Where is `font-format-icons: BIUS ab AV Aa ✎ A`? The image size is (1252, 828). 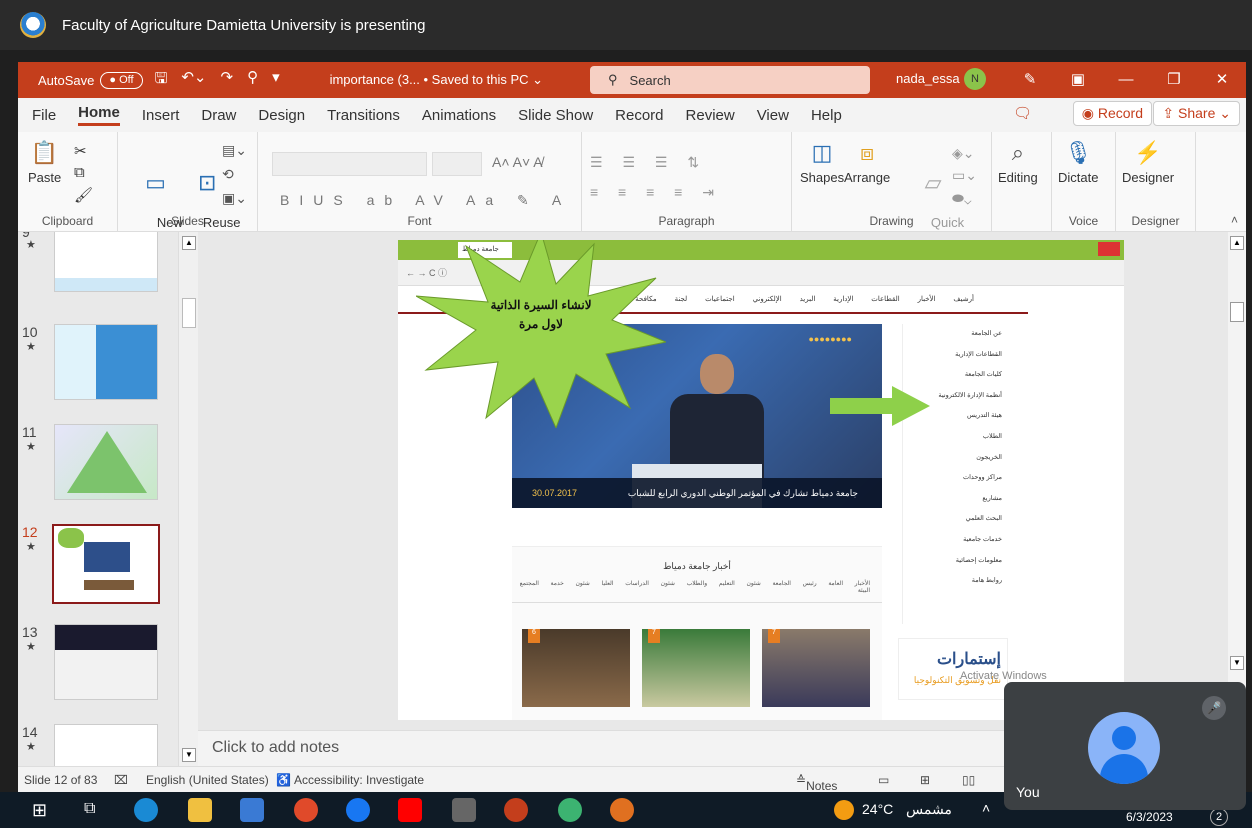
font-format-icons: BIUS ab AV Aa ✎ A is located at coordinates (425, 200).